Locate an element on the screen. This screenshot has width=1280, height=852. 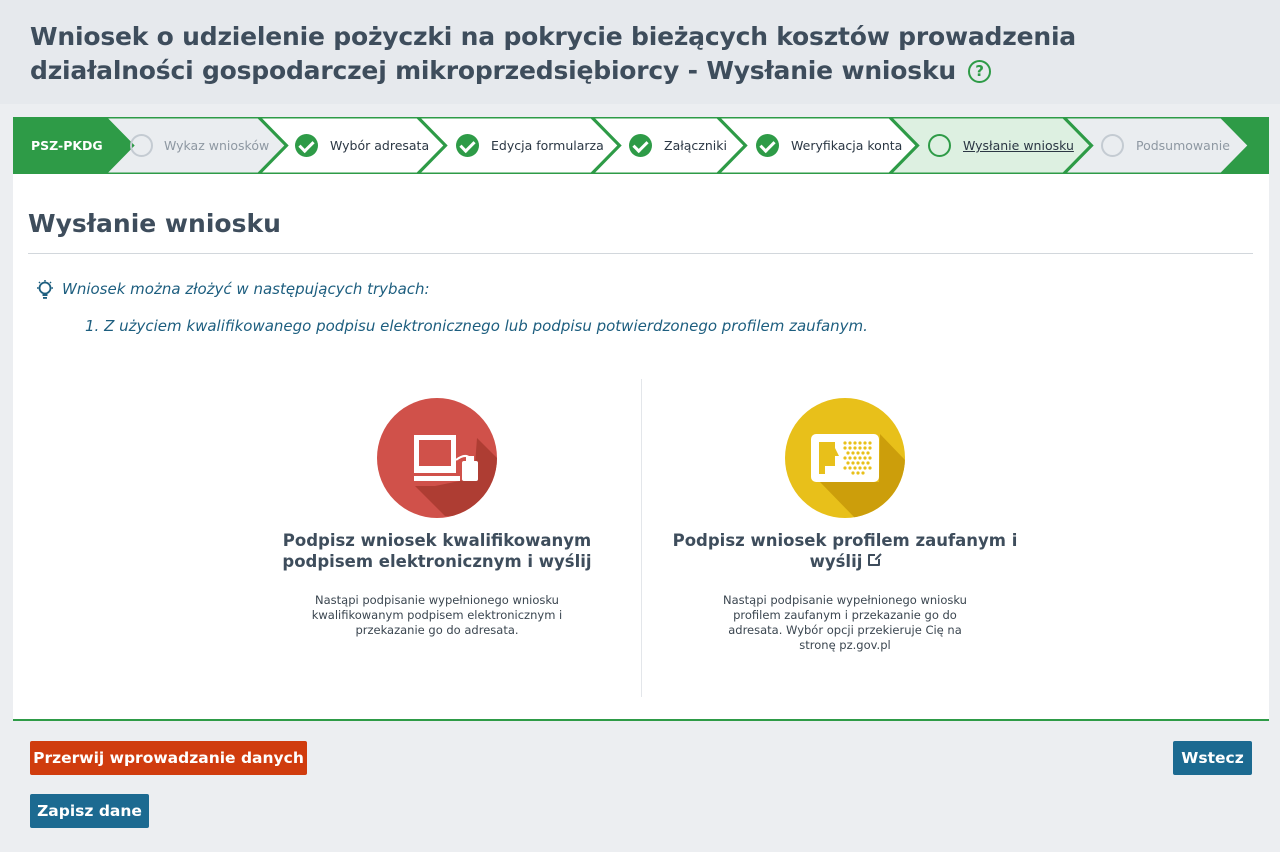
save-data-button: Zapisz dane is located at coordinates (89, 811).